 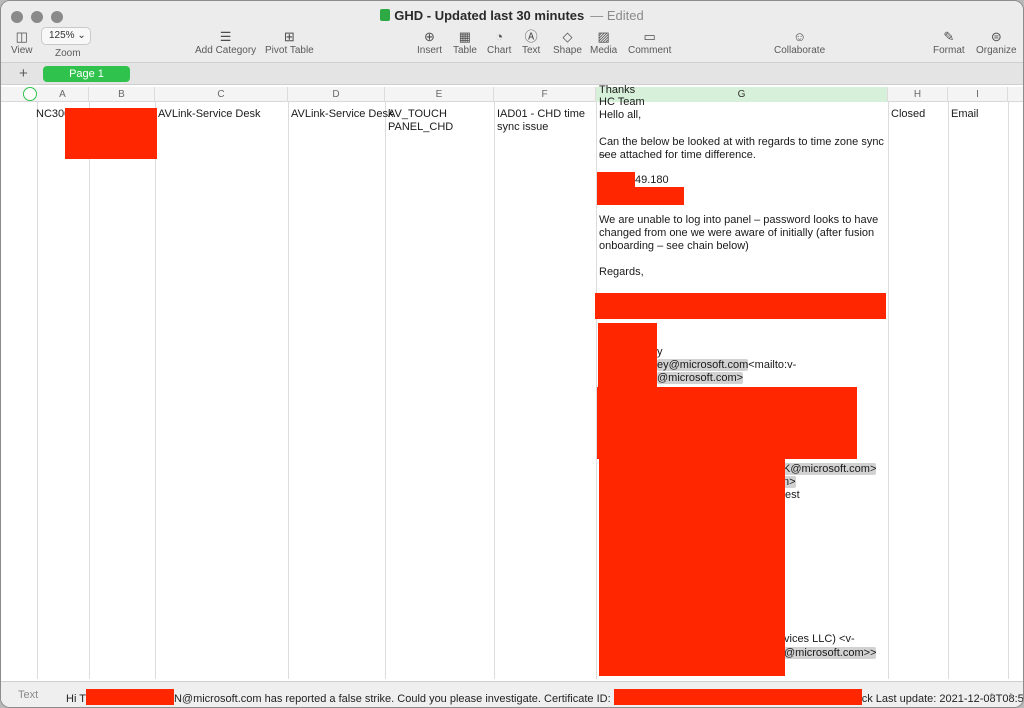 What do you see at coordinates (830, 653) in the screenshot?
I see `email-highlight: @microsoft.com>>` at bounding box center [830, 653].